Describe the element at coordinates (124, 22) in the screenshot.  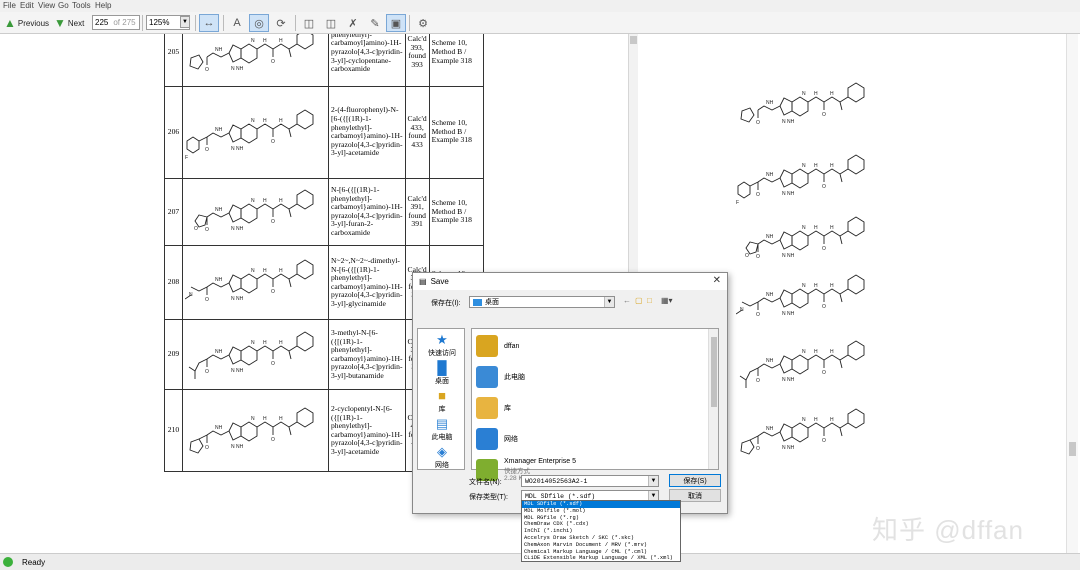
I see `page-total: of 275` at that location.